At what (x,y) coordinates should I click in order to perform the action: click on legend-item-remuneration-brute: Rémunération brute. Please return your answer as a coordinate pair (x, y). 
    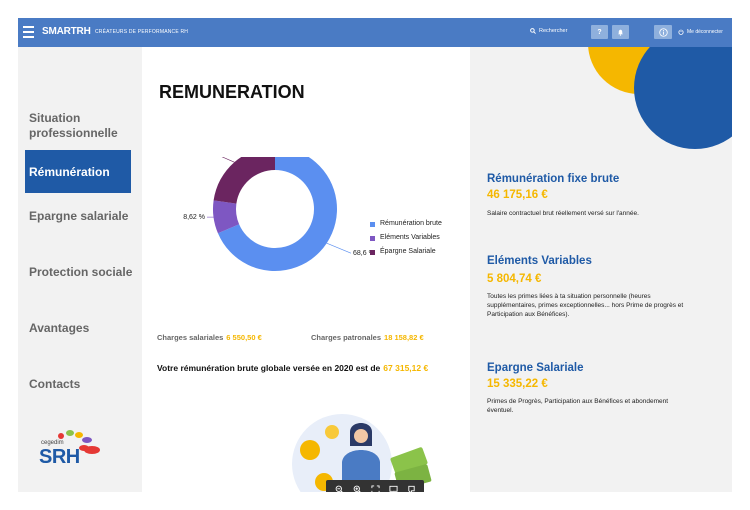
    Looking at the image, I should click on (415, 224).